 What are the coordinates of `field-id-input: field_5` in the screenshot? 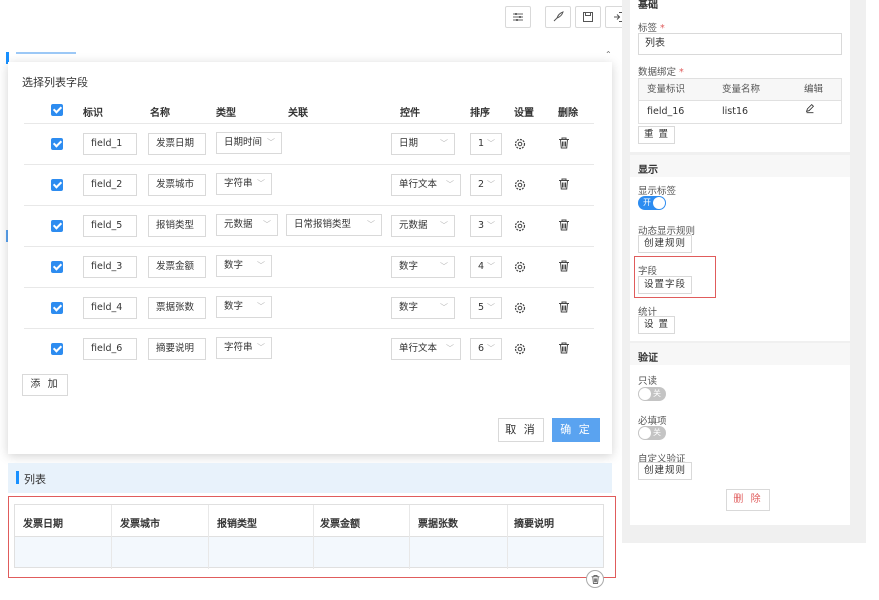 It's located at (110, 226).